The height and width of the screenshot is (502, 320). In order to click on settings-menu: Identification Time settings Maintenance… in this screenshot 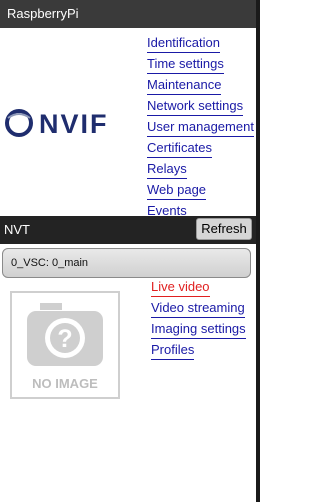, I will do `click(202, 128)`.